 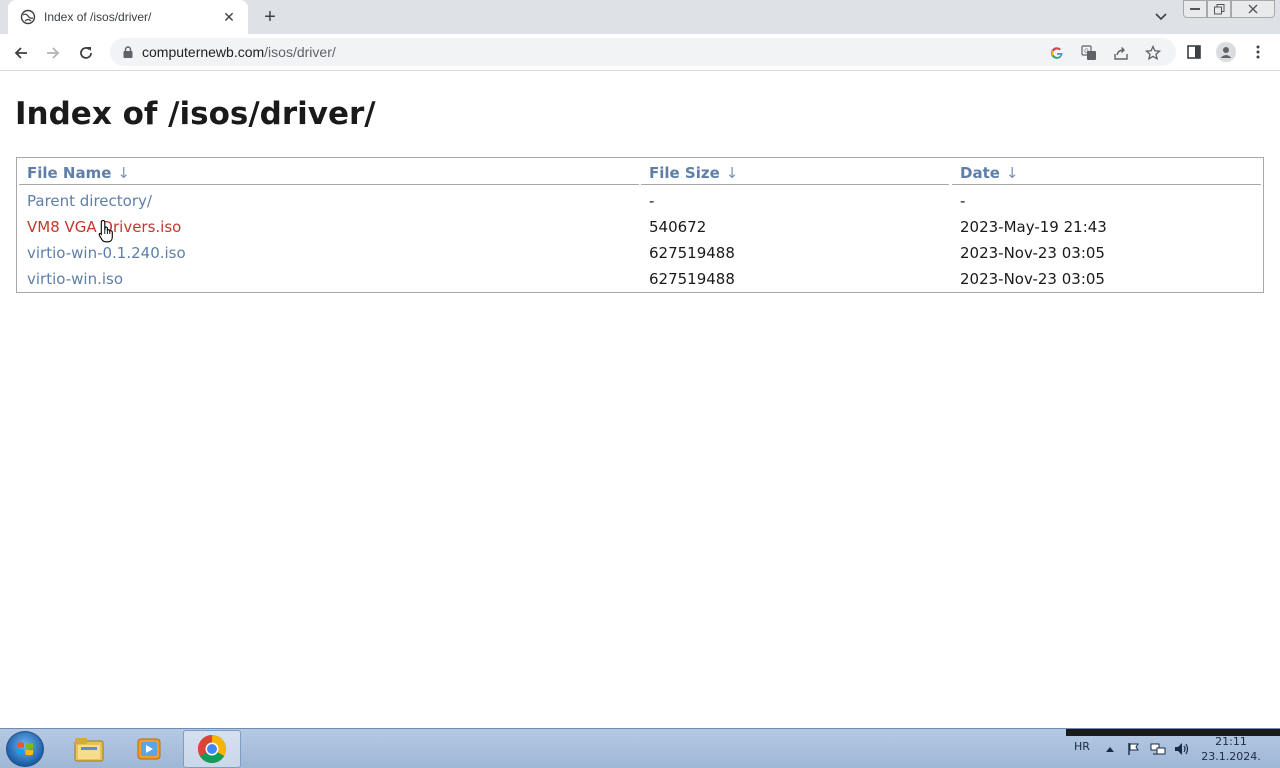 What do you see at coordinates (128, 52) in the screenshot?
I see `lock-icon` at bounding box center [128, 52].